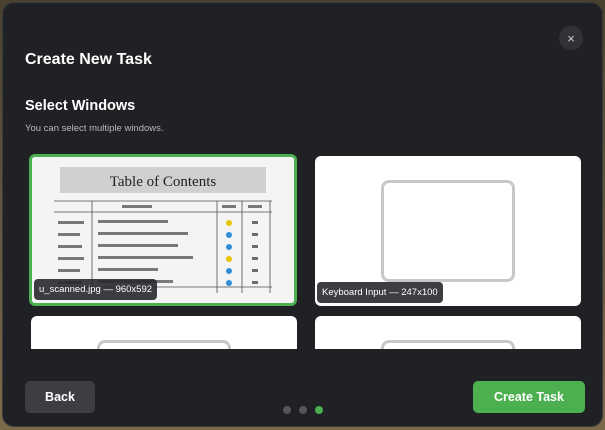 This screenshot has height=430, width=605. Describe the element at coordinates (319, 410) in the screenshot. I see `pagination-dot-active` at that location.